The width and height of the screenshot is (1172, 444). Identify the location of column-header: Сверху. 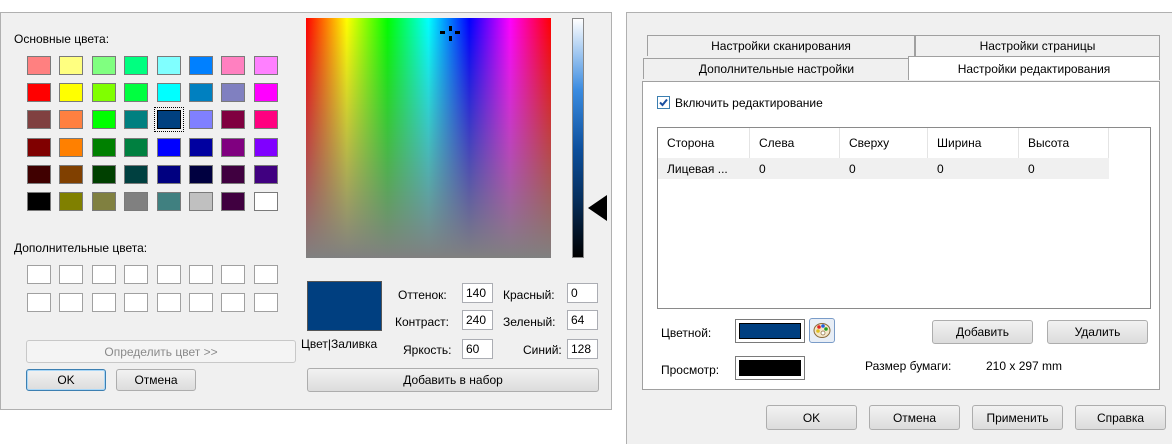
(884, 143).